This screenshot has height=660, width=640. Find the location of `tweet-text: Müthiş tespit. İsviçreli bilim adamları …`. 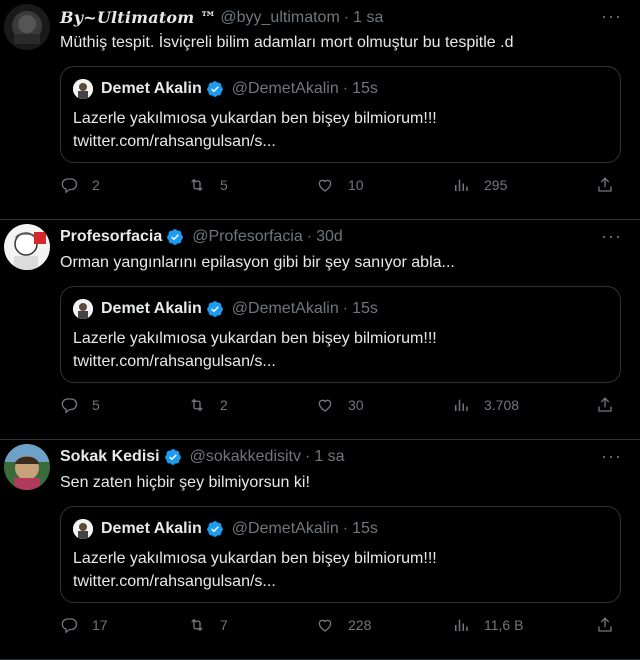

tweet-text: Müthiş tespit. İsviçreli bilim adamları … is located at coordinates (287, 42).